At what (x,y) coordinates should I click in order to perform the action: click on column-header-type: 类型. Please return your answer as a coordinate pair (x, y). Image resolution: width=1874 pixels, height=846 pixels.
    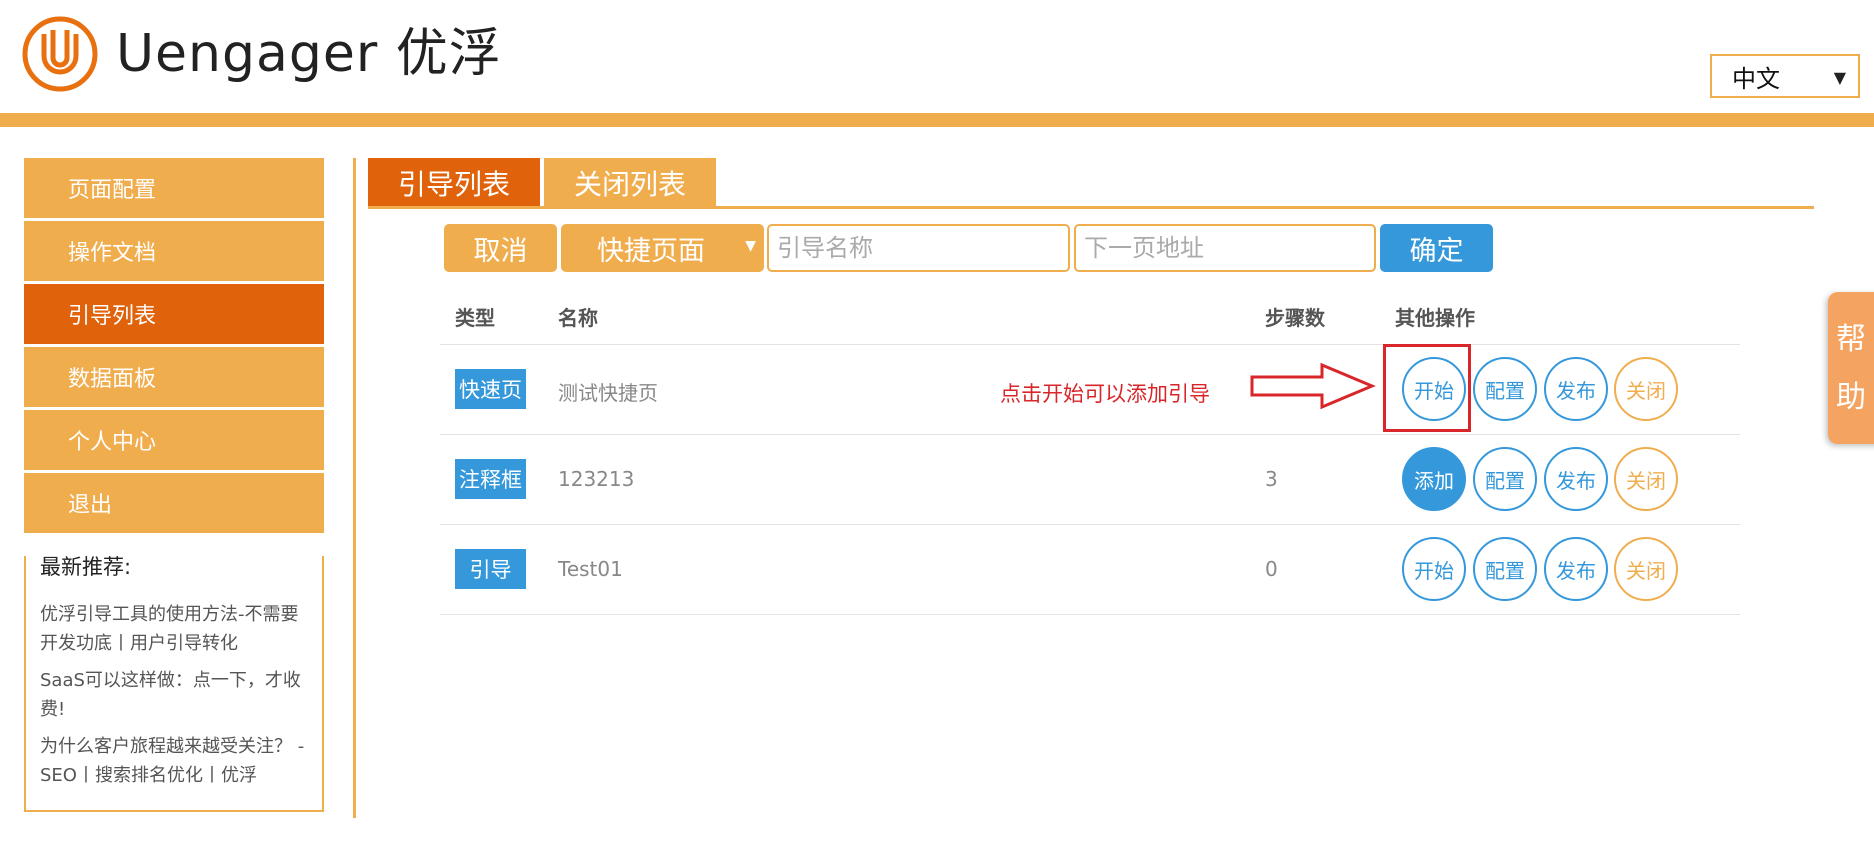
    Looking at the image, I should click on (475, 318).